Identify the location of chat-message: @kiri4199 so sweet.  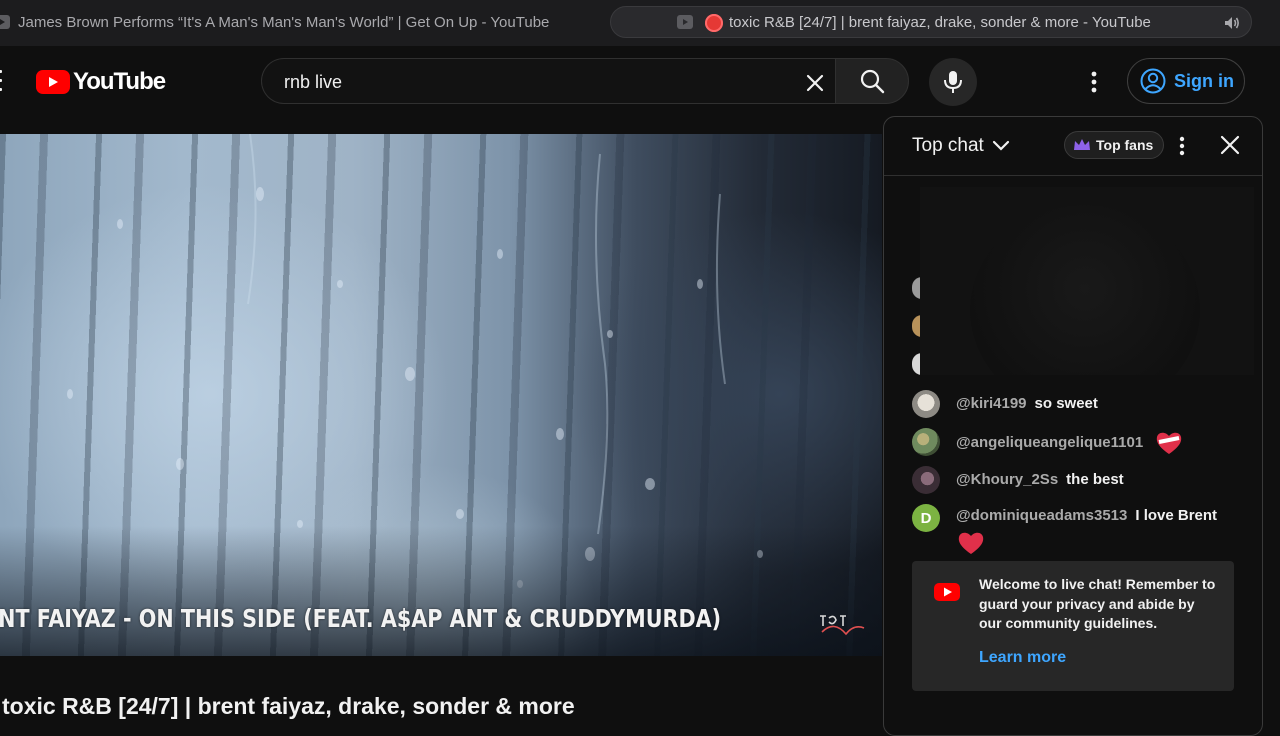
(1079, 404).